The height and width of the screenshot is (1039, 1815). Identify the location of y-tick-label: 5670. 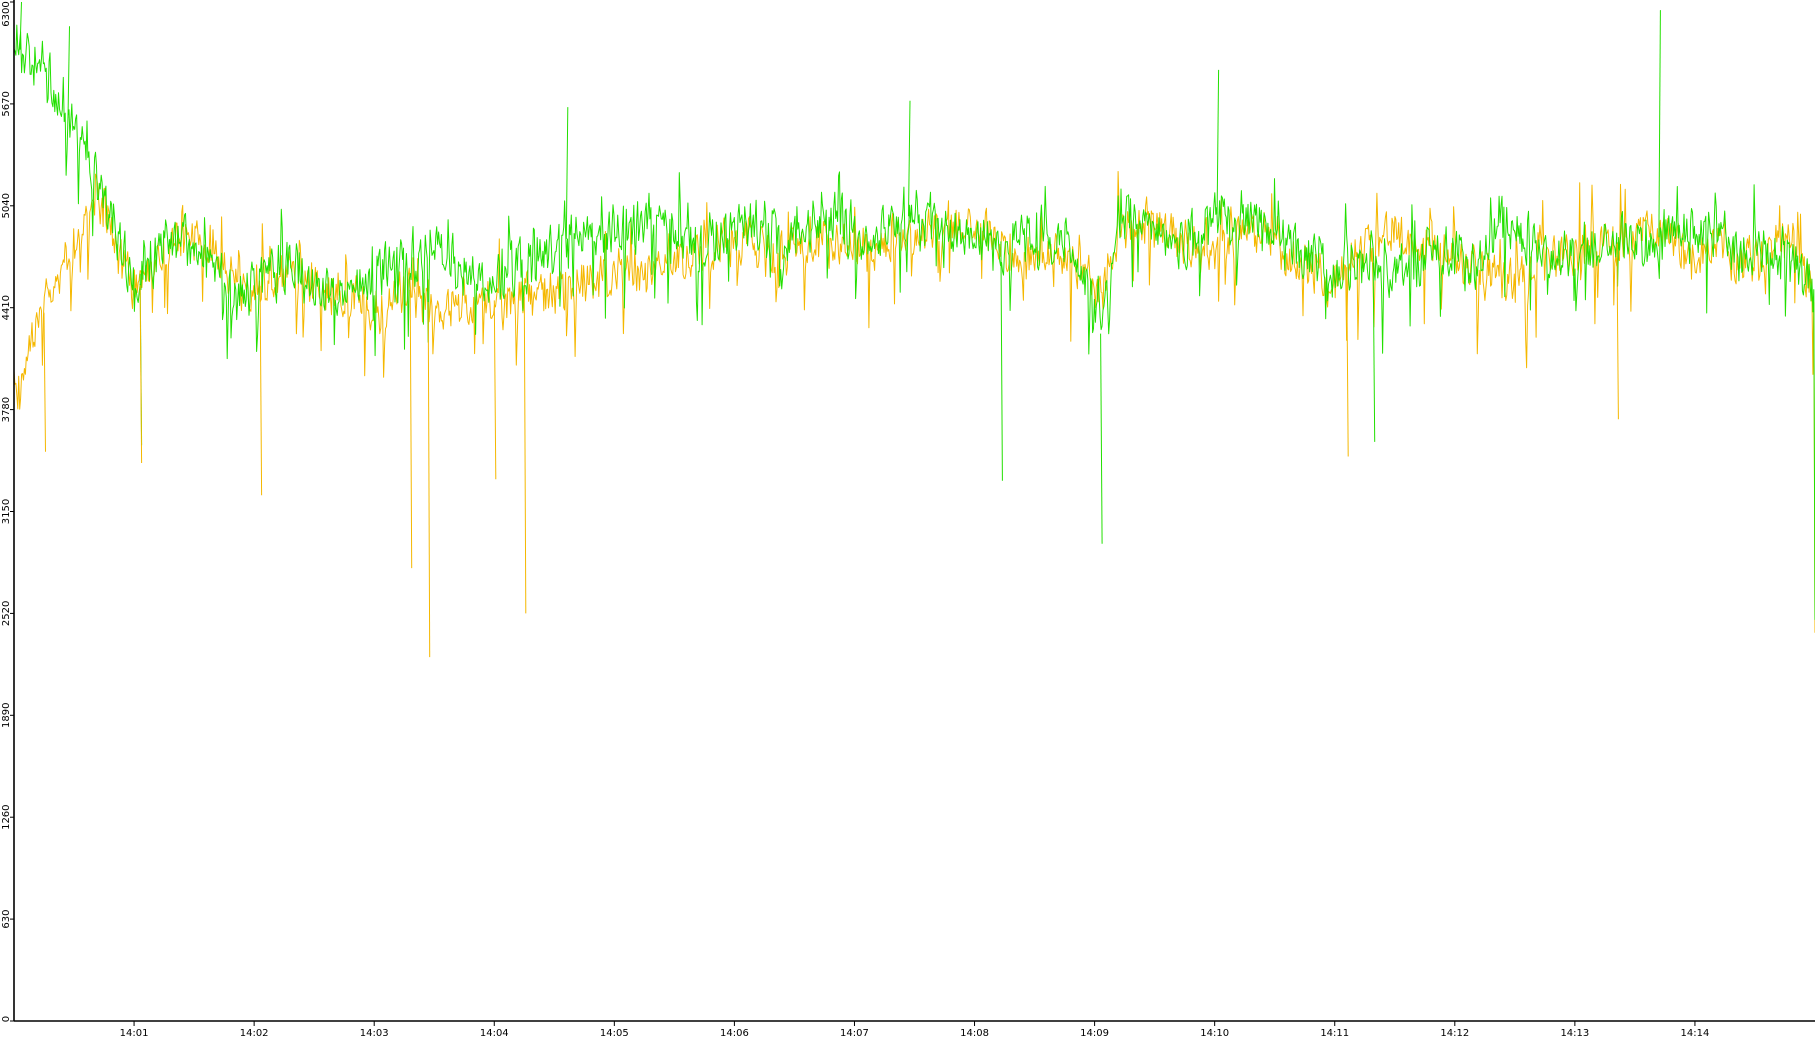
(6, 103).